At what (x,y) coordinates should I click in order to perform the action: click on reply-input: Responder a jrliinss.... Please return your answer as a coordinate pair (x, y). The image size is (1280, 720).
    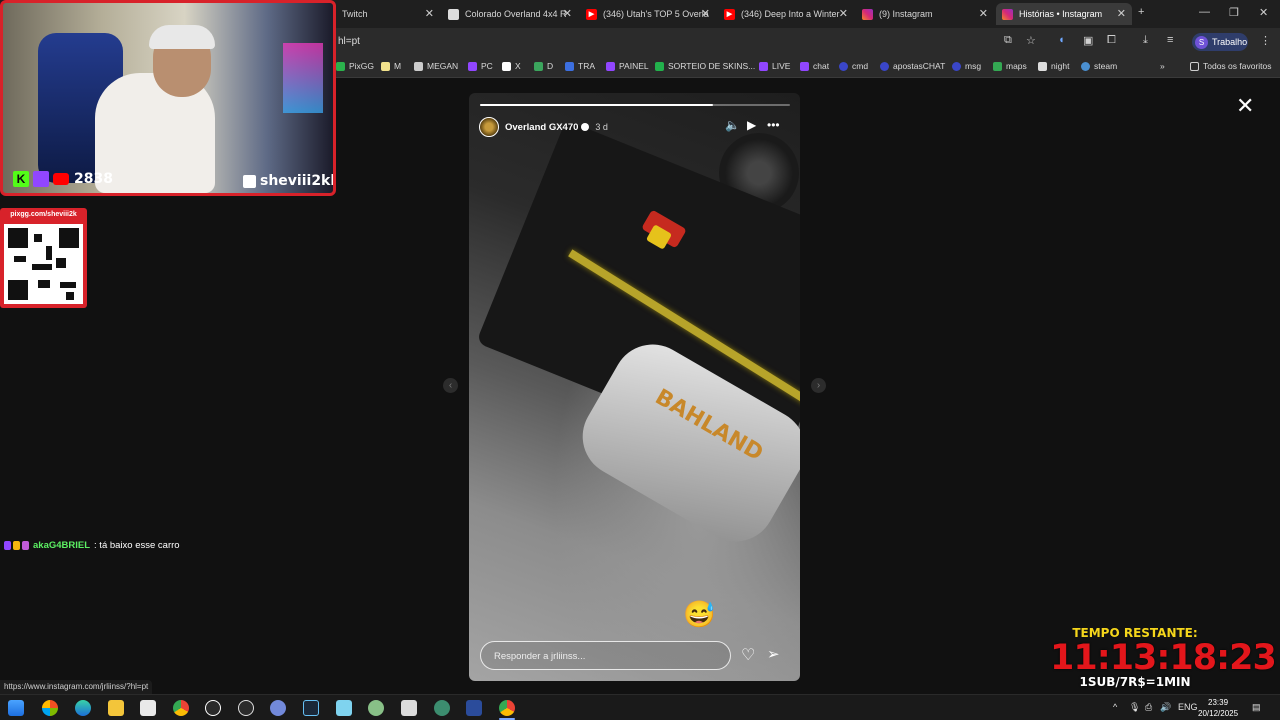
    Looking at the image, I should click on (605, 655).